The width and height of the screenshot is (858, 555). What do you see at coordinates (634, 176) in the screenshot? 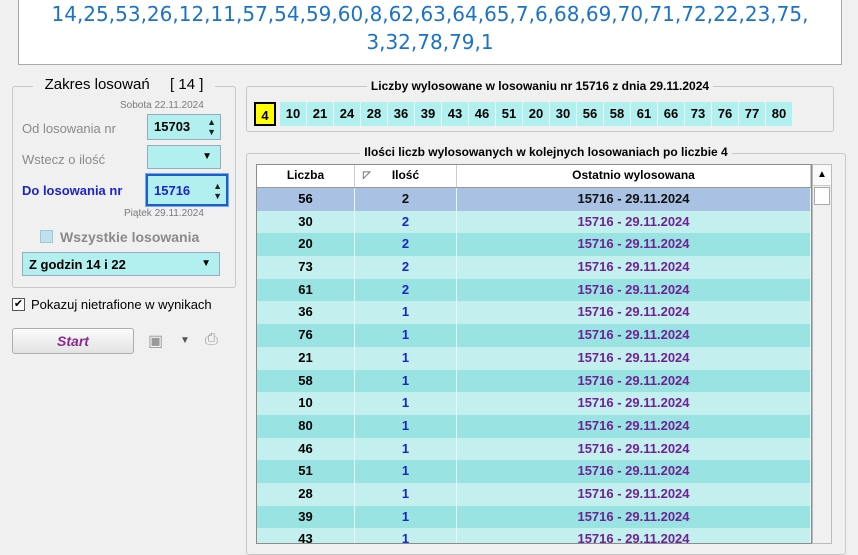
I see `header-last-drawn: Ostatnio wylosowana` at bounding box center [634, 176].